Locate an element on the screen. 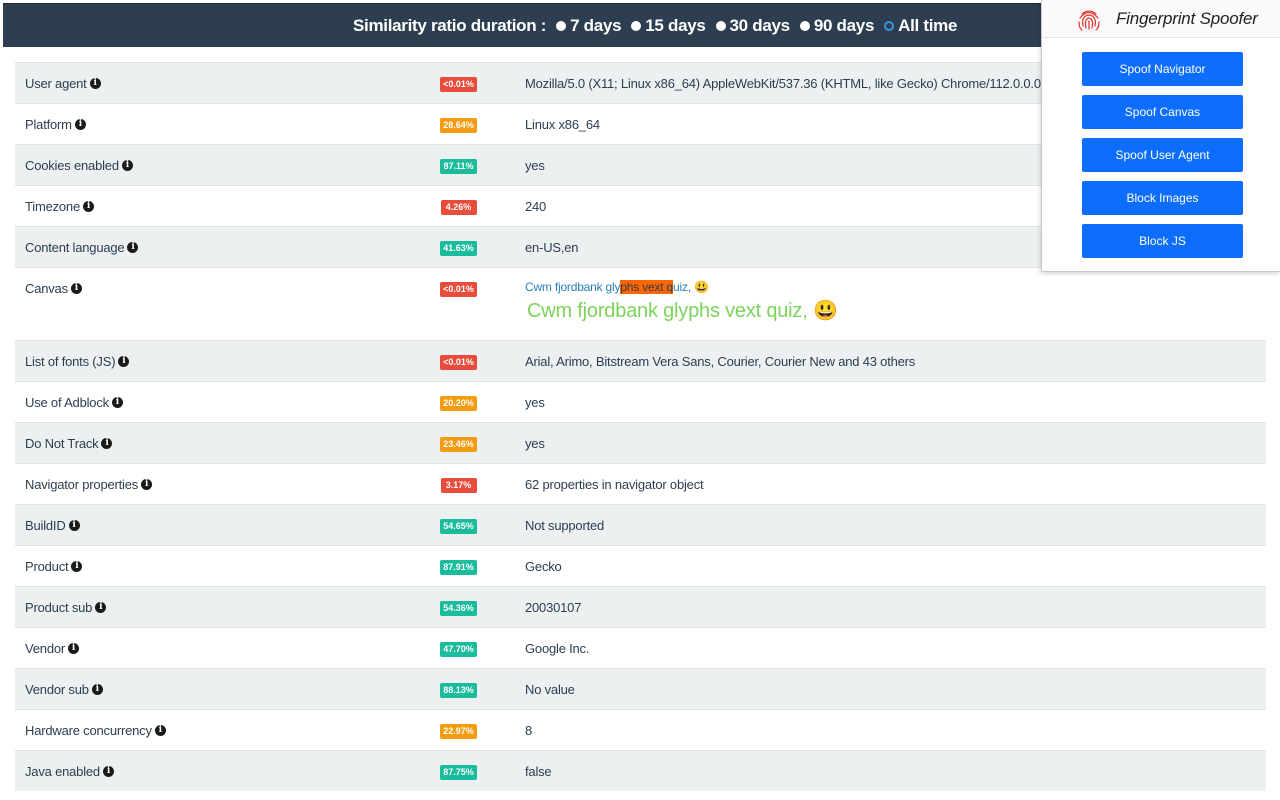 This screenshot has height=800, width=1280. attribute-name: Vendor sub i is located at coordinates (203, 683).